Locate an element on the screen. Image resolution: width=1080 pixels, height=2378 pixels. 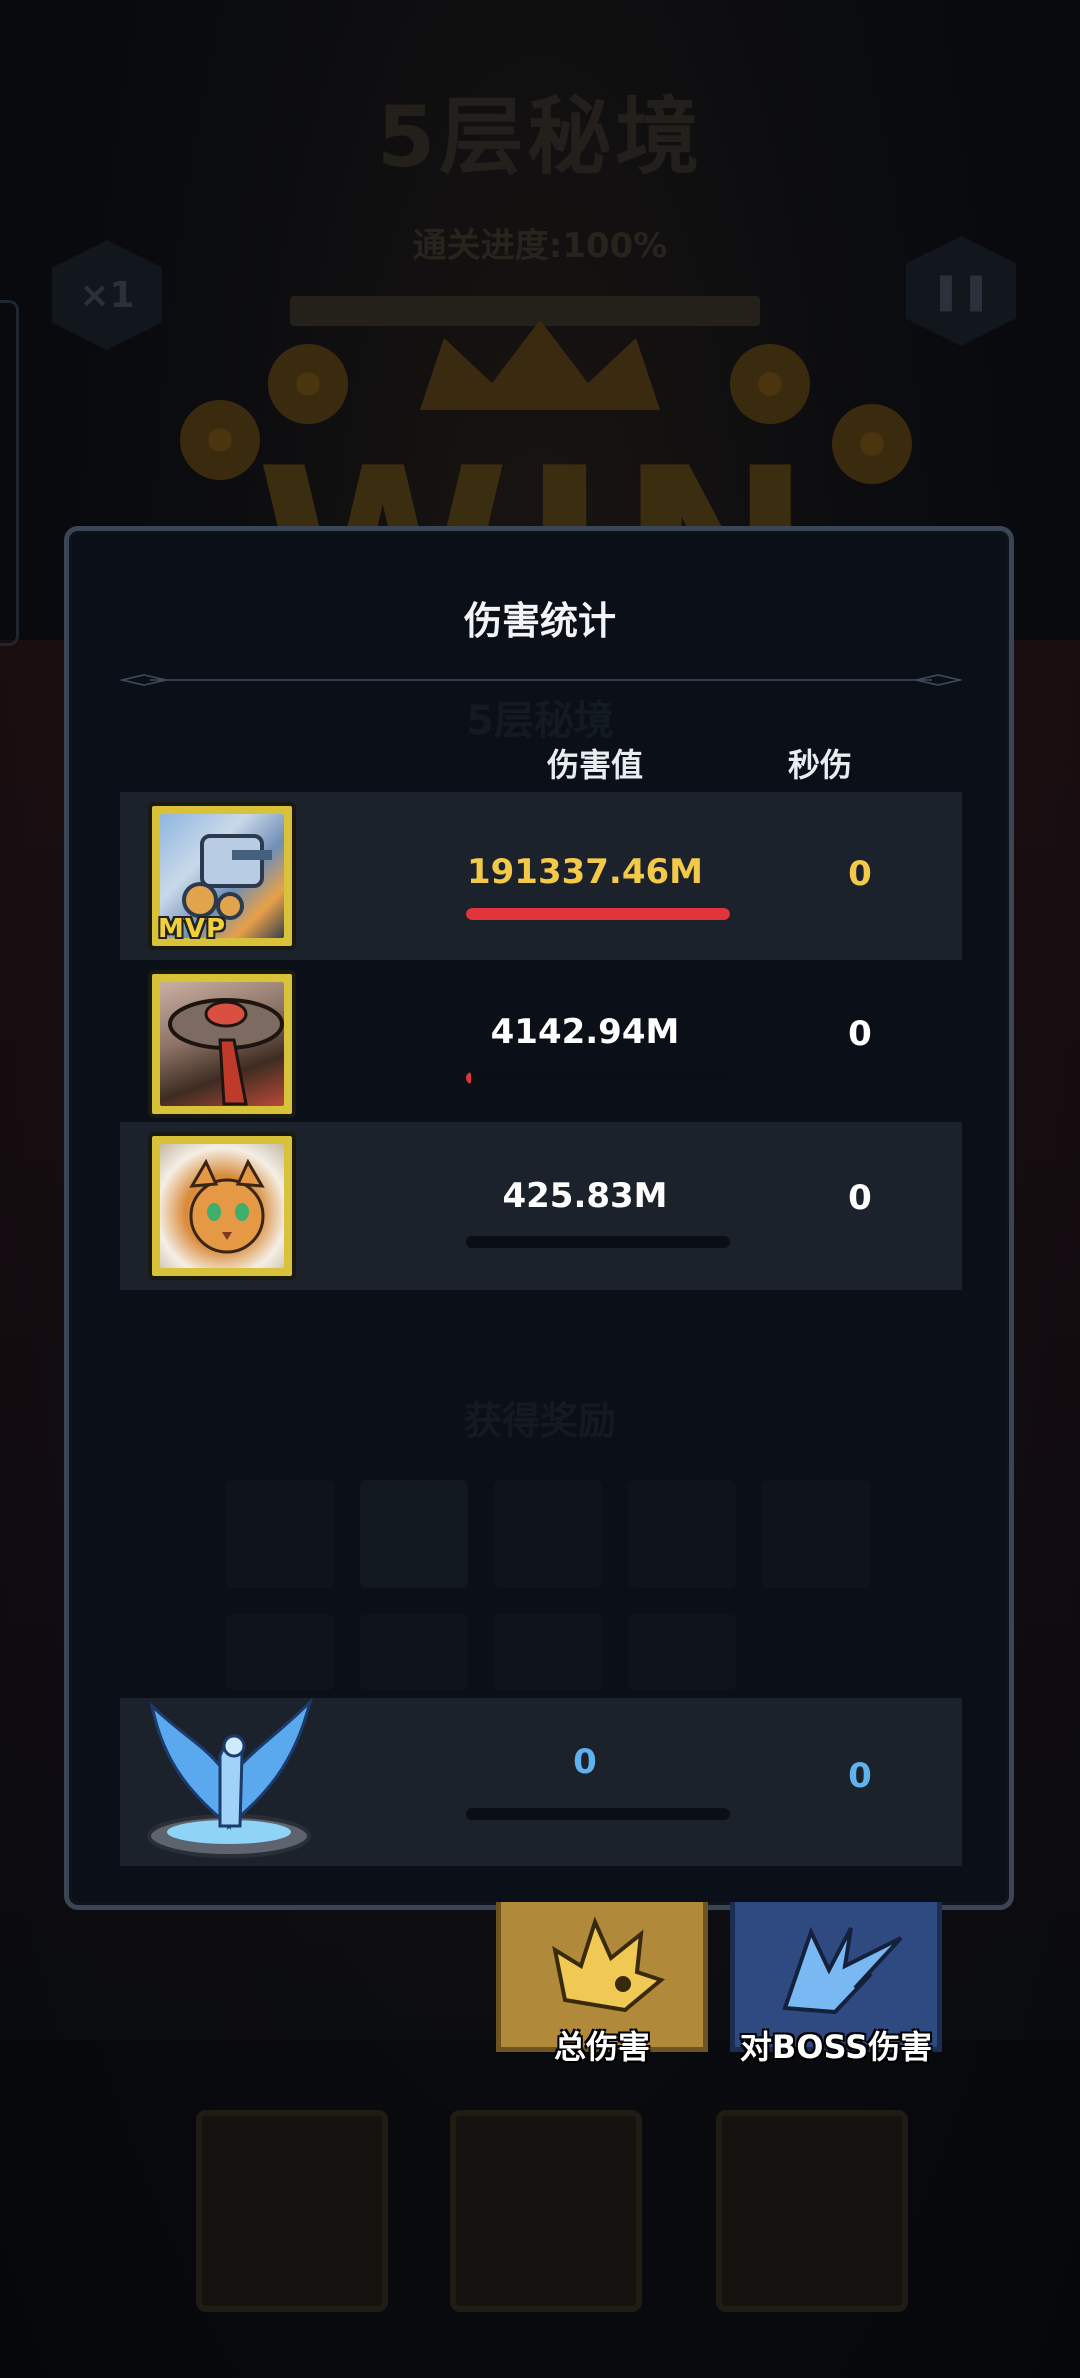
tab-total-damage-label: 总伤害 is located at coordinates (602, 2045).